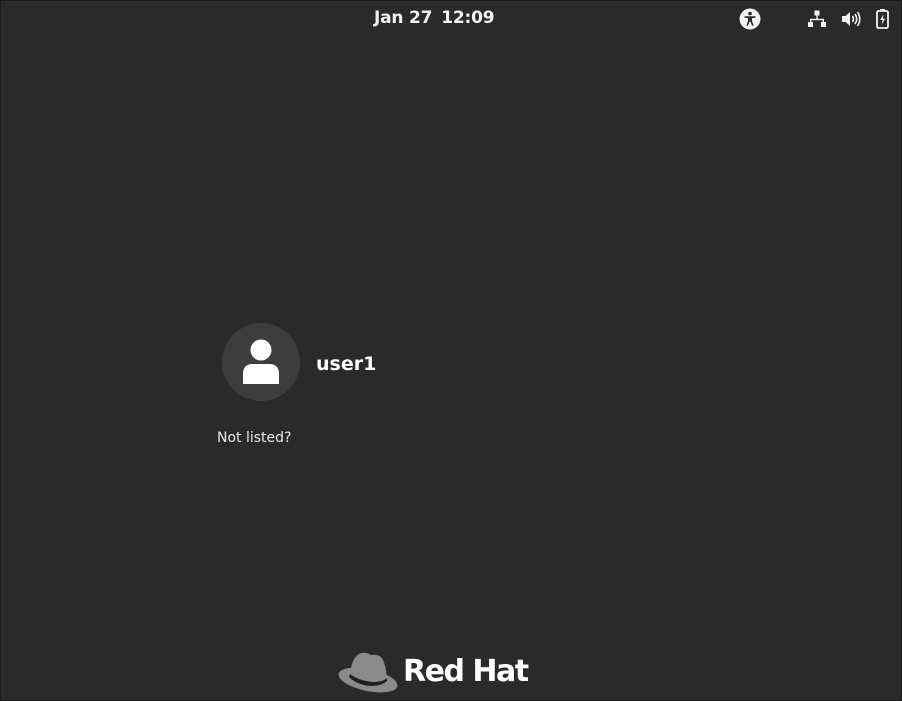  I want to click on volume-icon, so click(851, 19).